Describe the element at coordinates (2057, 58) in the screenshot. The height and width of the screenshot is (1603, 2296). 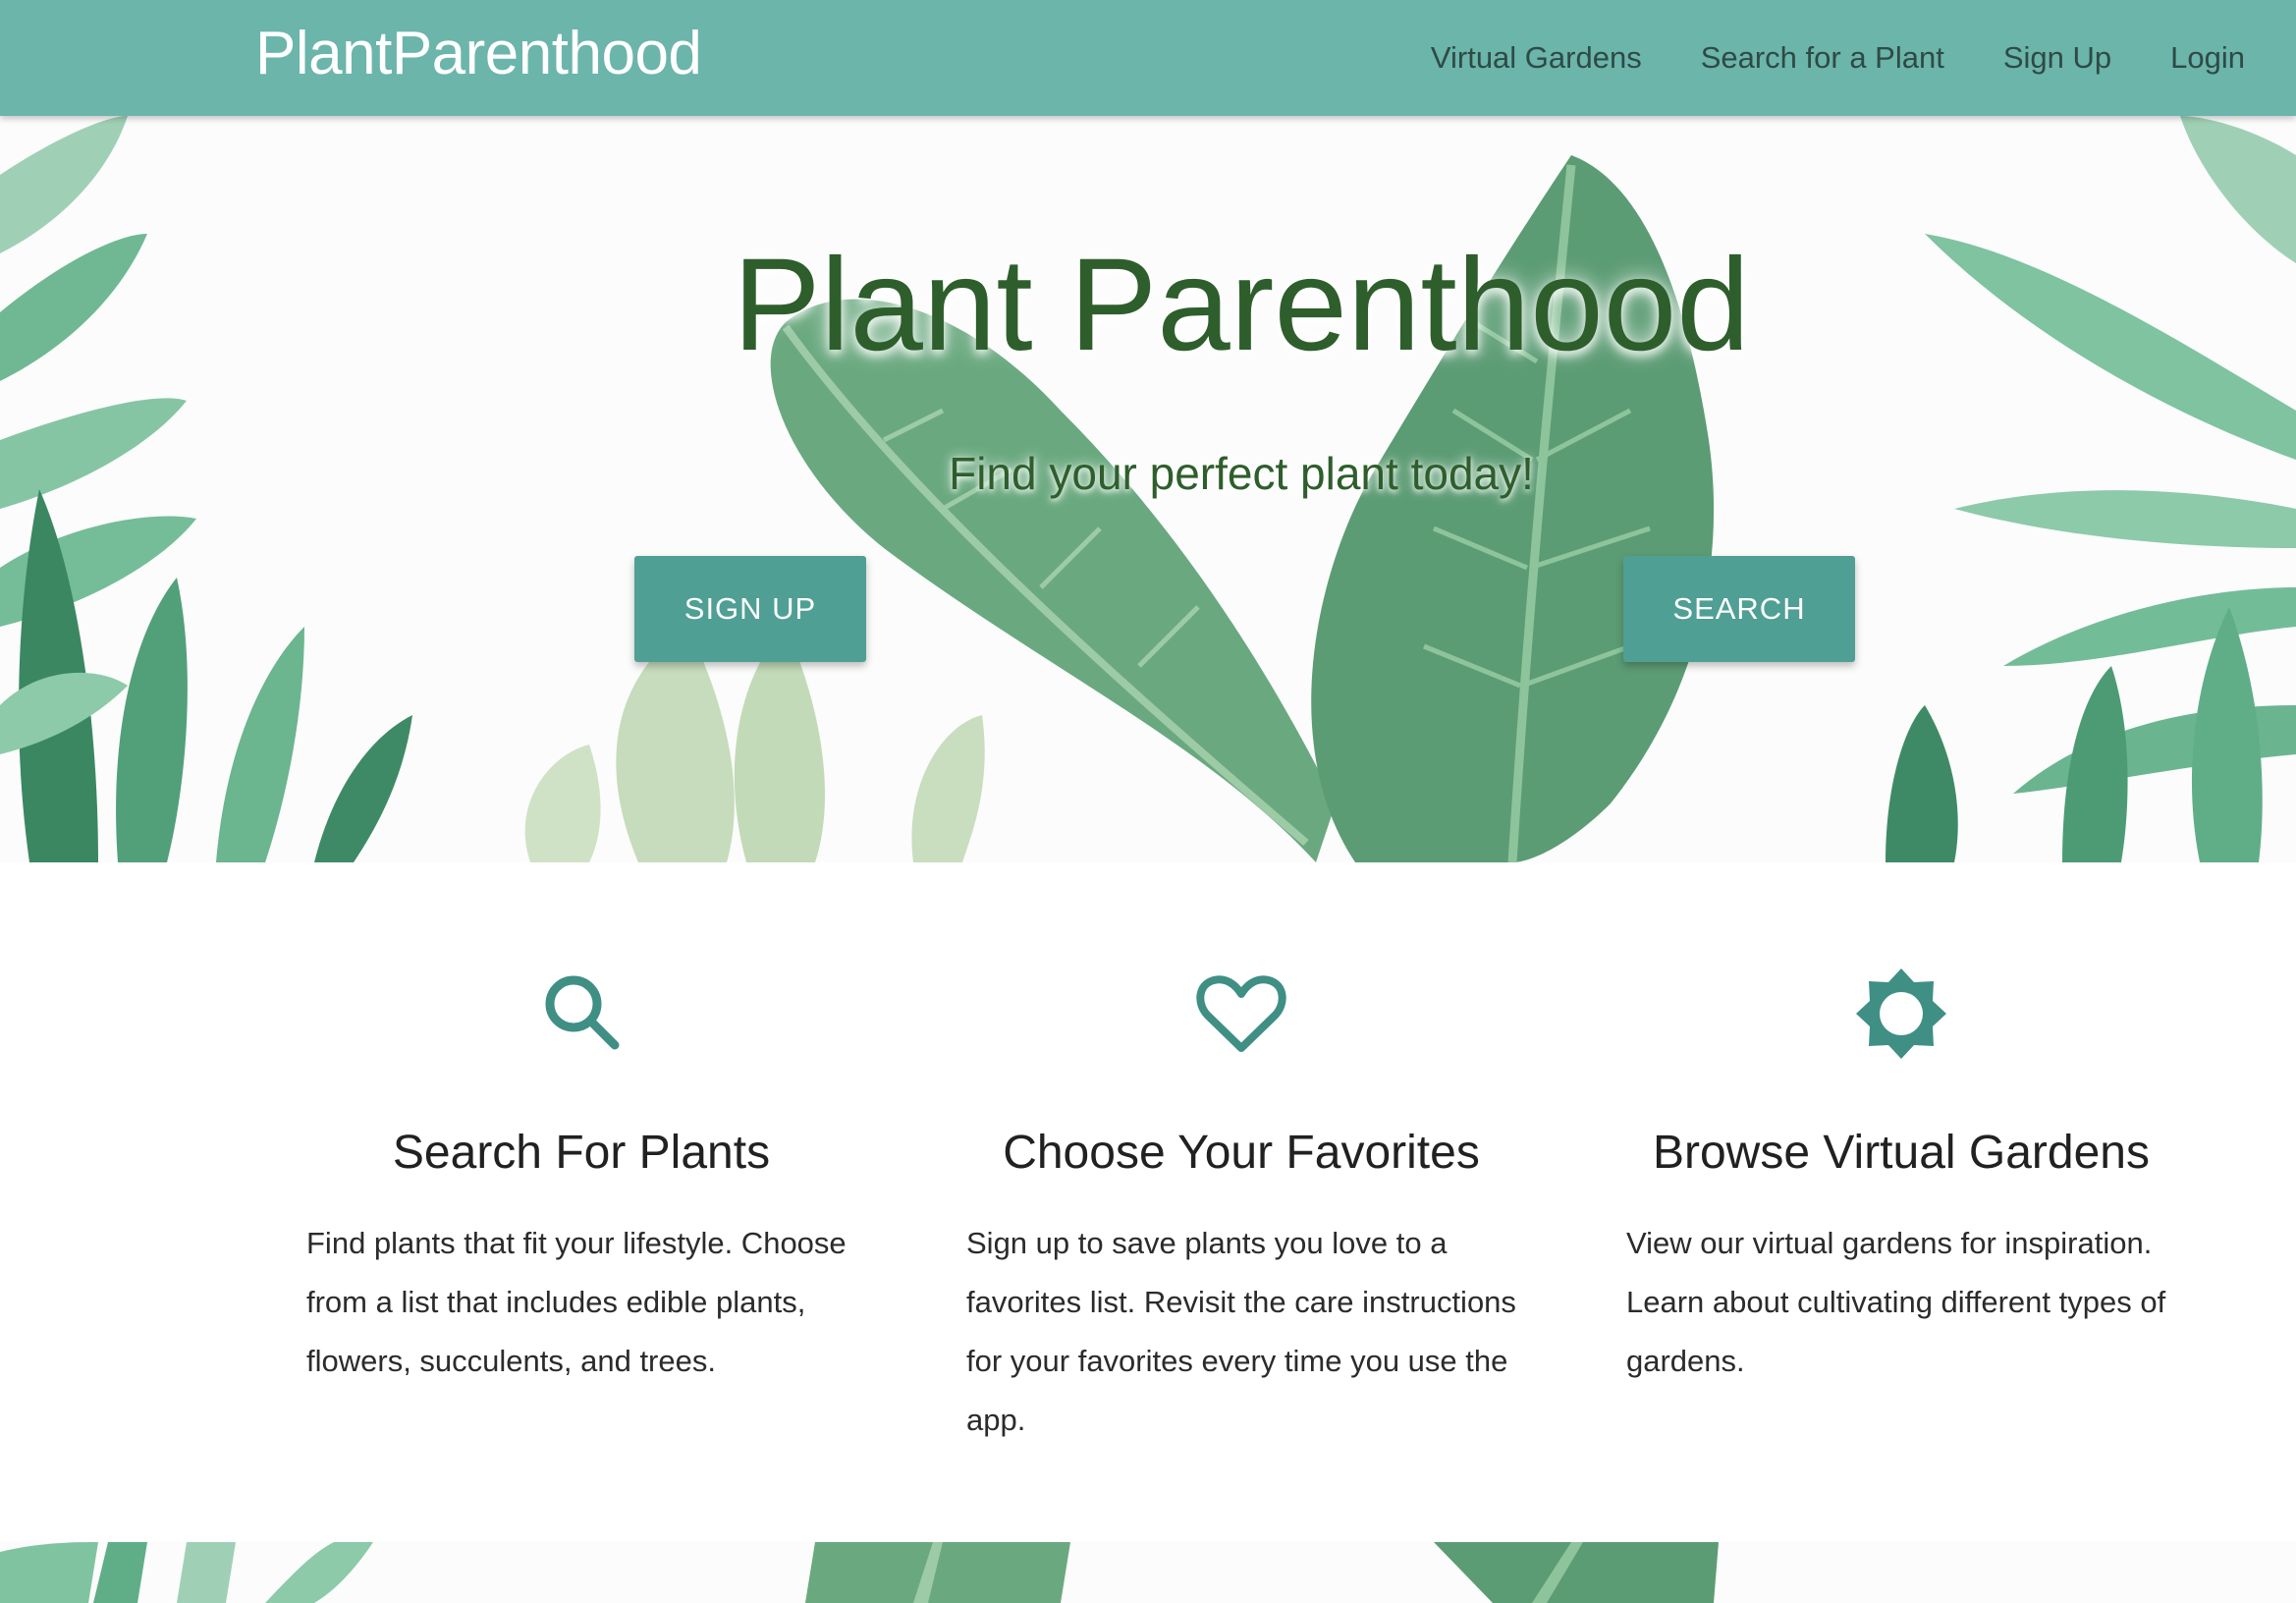
I see `nav-link-sign-up: Sign Up` at that location.